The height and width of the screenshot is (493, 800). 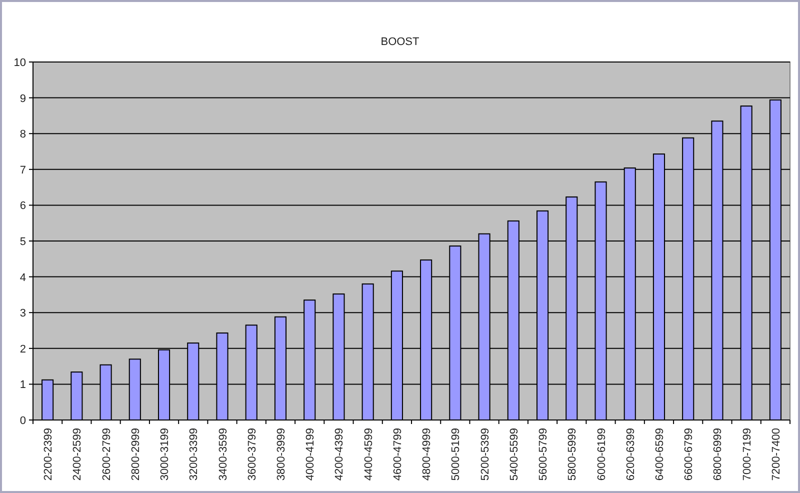 What do you see at coordinates (485, 454) in the screenshot?
I see `x-tick-label: 5200-5399` at bounding box center [485, 454].